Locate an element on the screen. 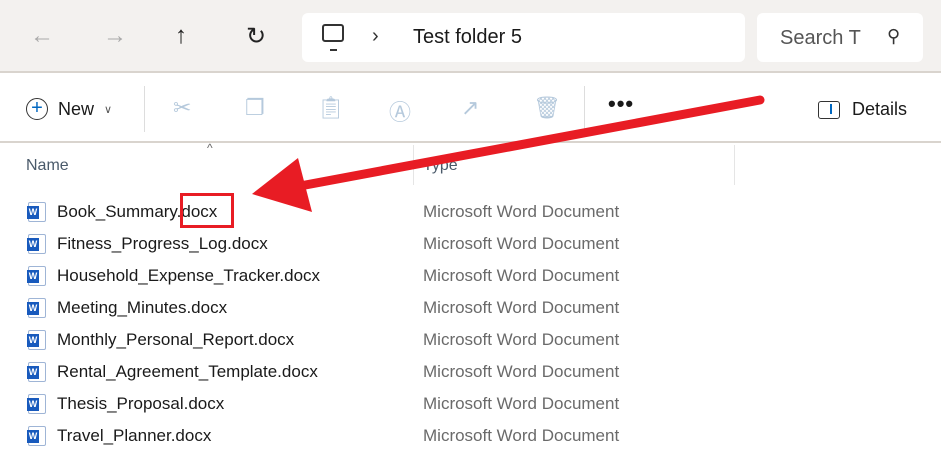  annotation-arrow is located at coordinates (508, 153).